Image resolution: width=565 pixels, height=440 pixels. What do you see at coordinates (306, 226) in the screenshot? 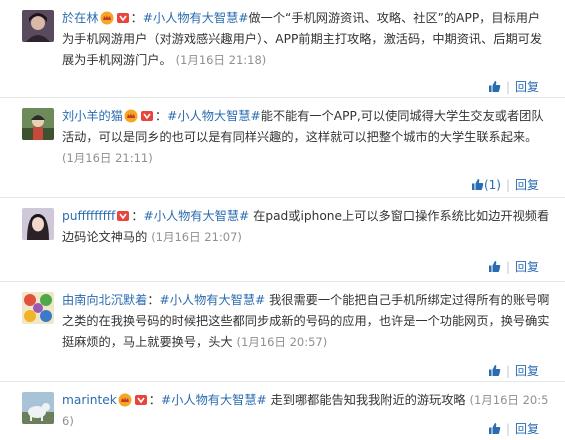
I see `comment-text: 在pad或iphone上可以多窗口操作系统比如边开视频看边码论文神马的` at bounding box center [306, 226].